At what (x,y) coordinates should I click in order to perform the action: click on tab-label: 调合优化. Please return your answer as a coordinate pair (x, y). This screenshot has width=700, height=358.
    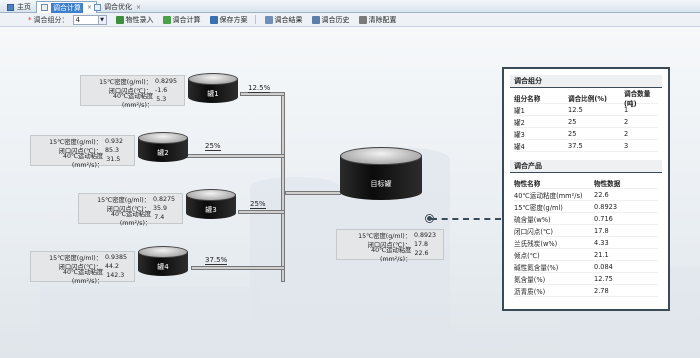
    Looking at the image, I should click on (118, 7).